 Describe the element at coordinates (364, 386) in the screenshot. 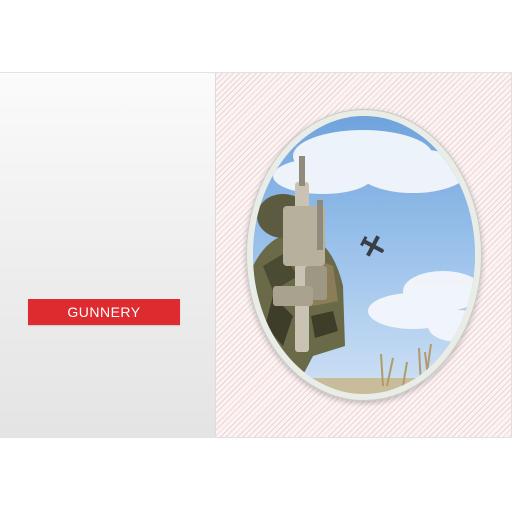

I see `ground` at that location.